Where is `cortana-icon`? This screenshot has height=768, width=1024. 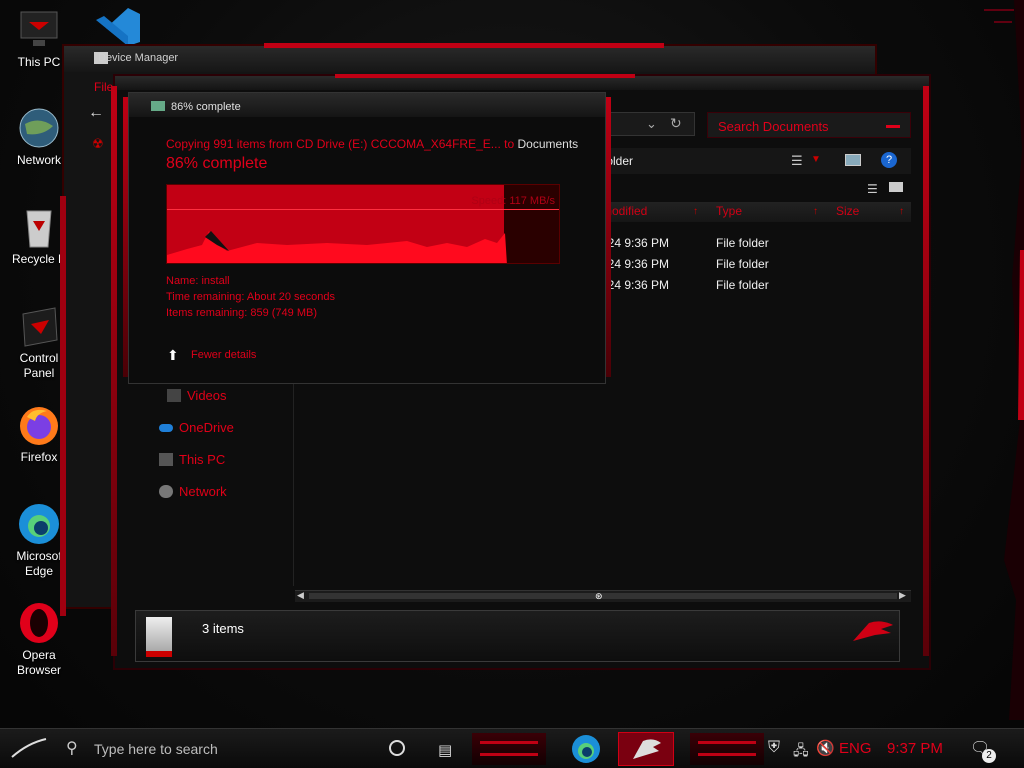
cortana-icon is located at coordinates (397, 748).